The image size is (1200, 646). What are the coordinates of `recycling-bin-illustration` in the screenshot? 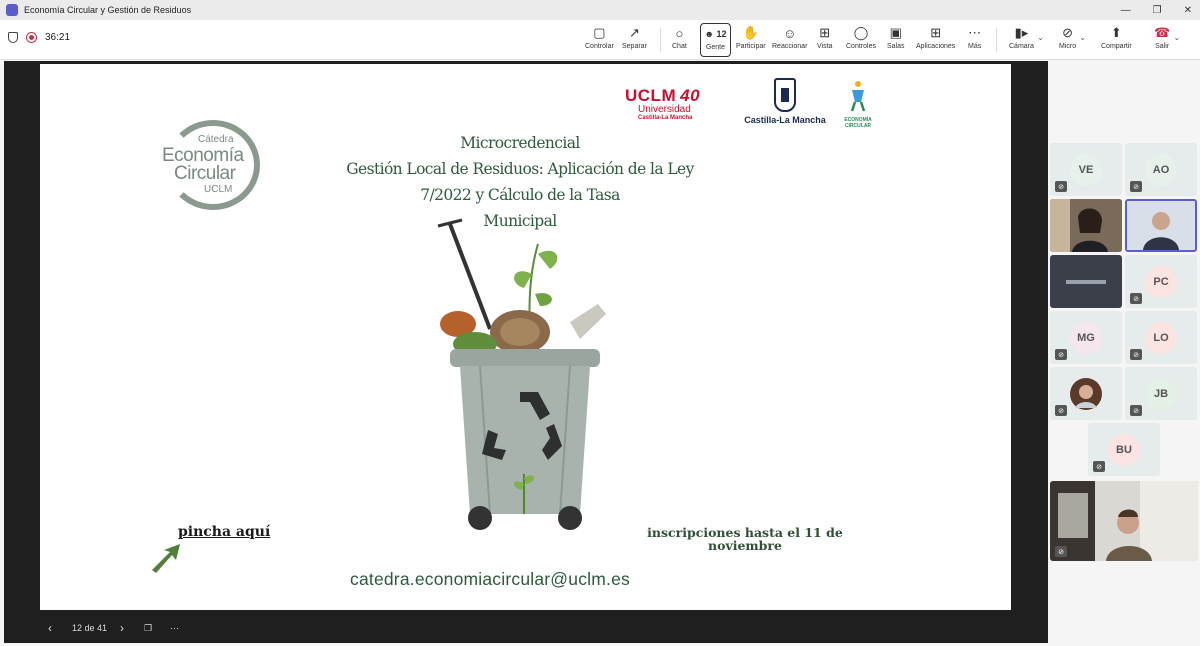 It's located at (521, 374).